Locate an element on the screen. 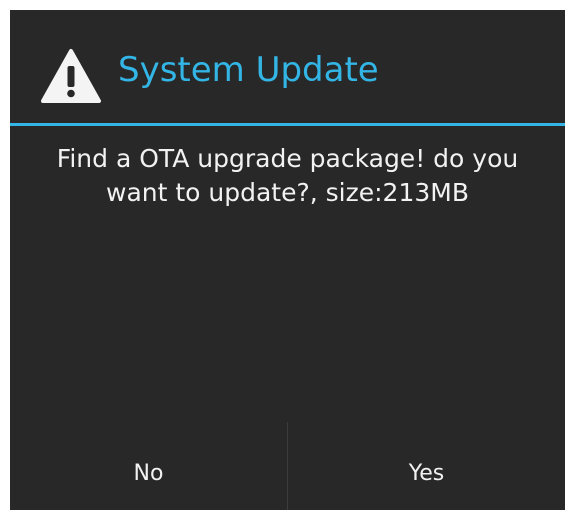 The height and width of the screenshot is (515, 565). yes-button: Yes is located at coordinates (426, 466).